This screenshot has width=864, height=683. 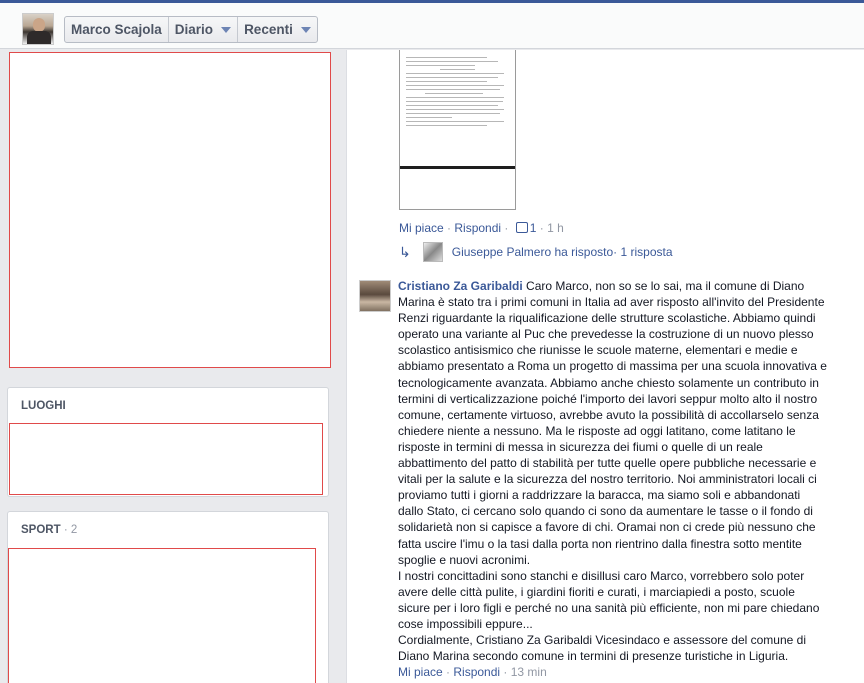 What do you see at coordinates (277, 29) in the screenshot?
I see `recenti-dropdown: Recenti` at bounding box center [277, 29].